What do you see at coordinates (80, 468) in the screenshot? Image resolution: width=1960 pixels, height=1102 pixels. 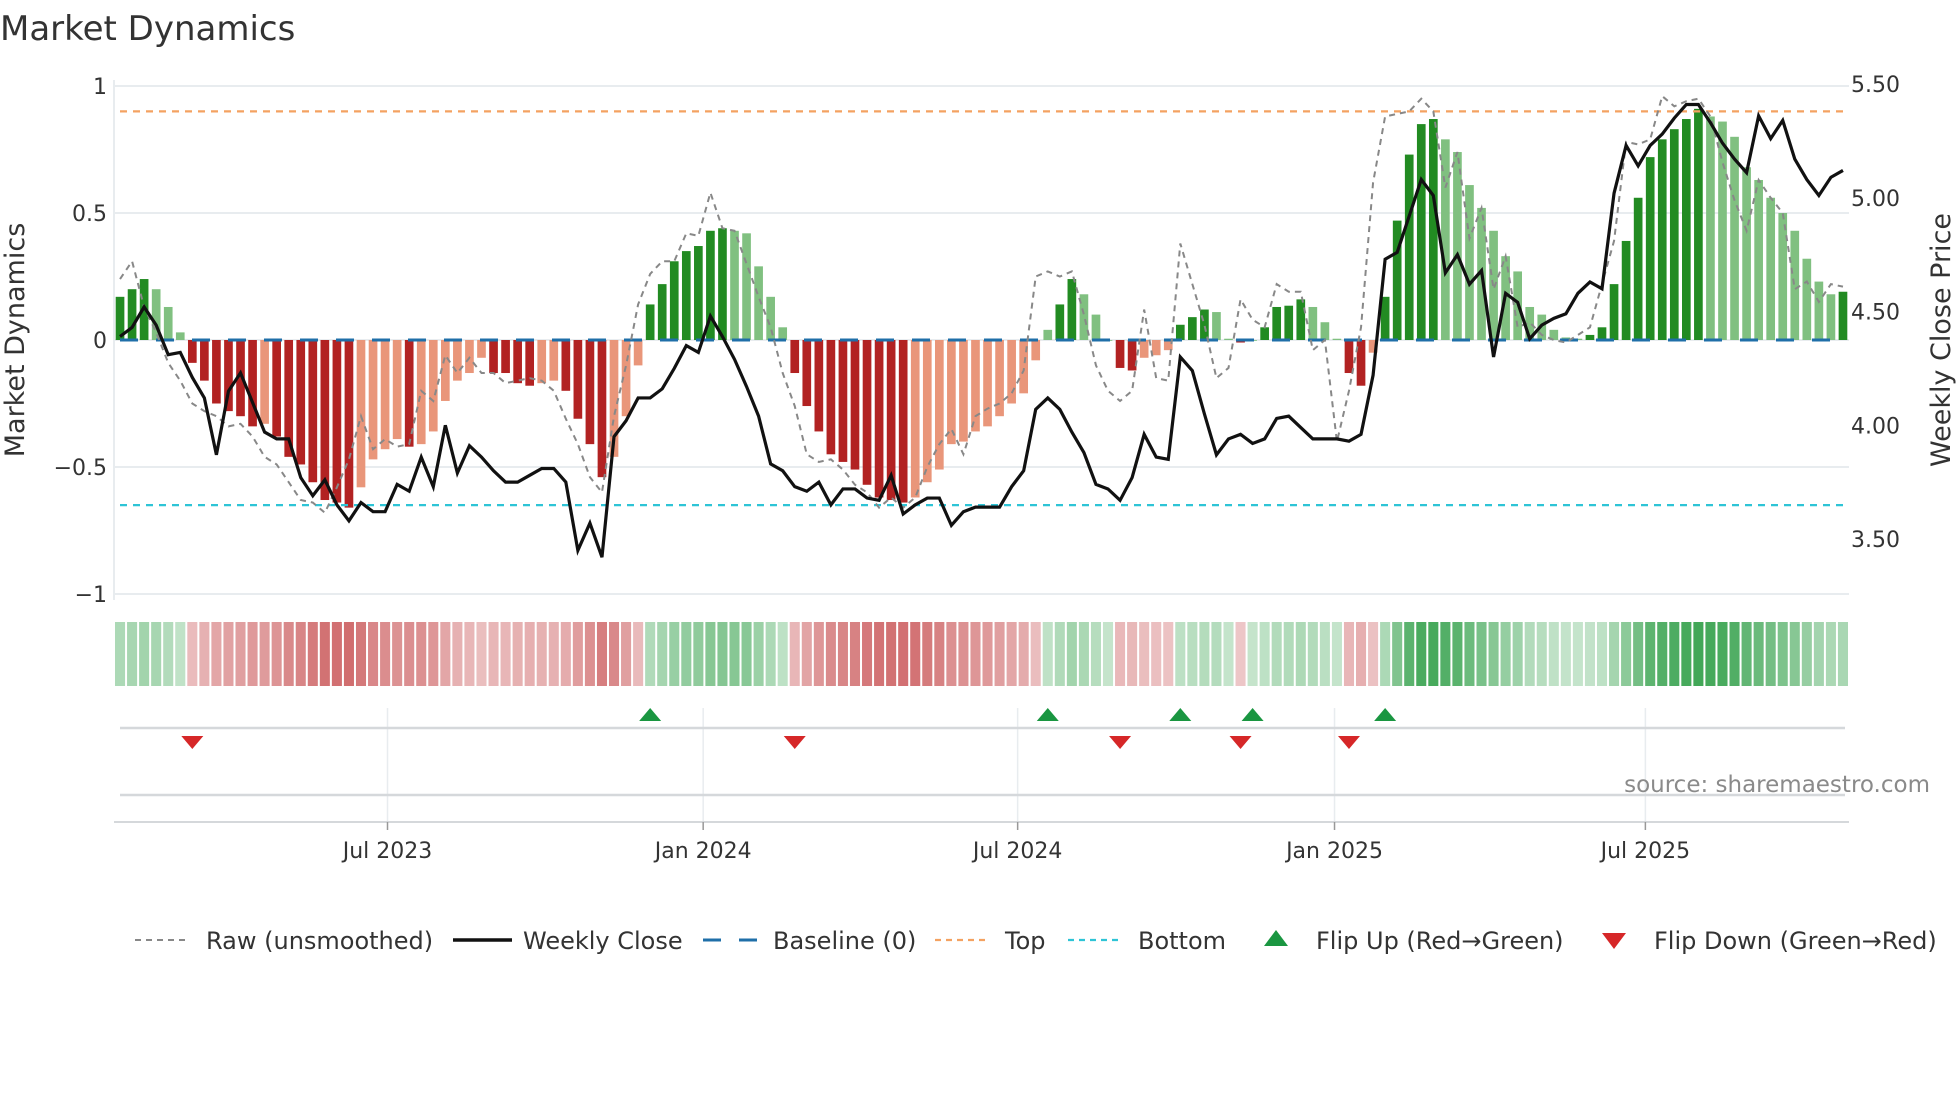 I see `y-tick-label: −0.5` at bounding box center [80, 468].